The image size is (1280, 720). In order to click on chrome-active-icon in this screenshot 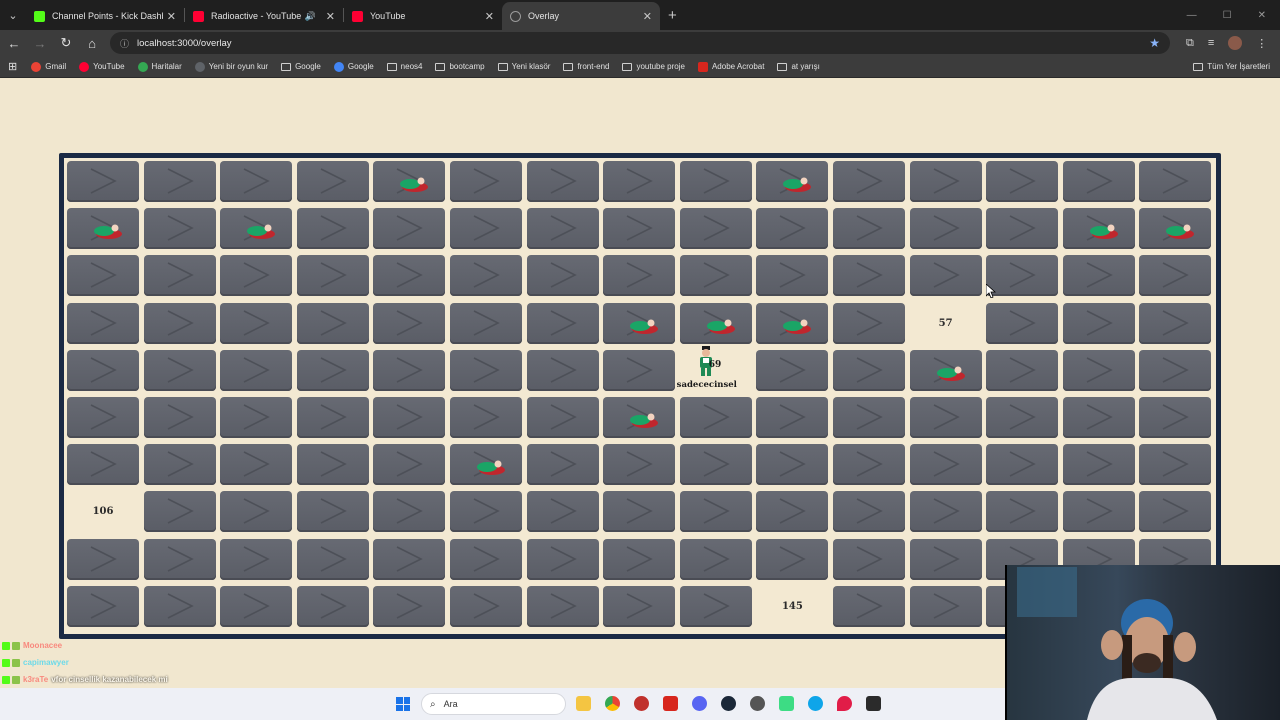, I will do `click(757, 703)`.